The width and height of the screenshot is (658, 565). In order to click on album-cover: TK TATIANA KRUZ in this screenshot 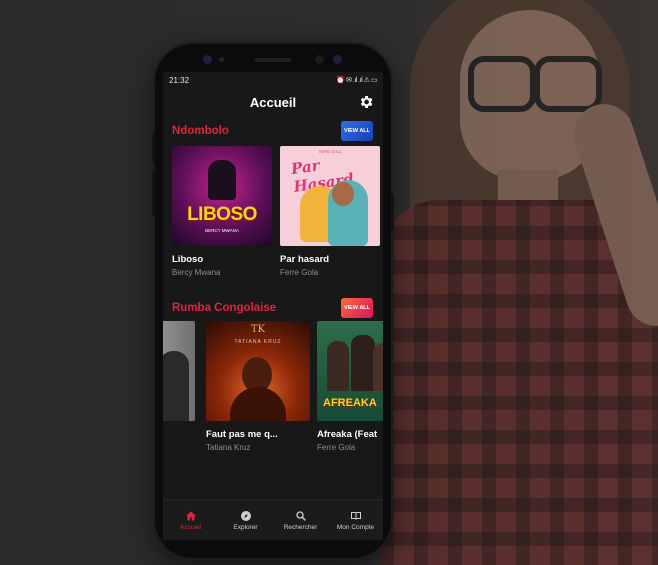, I will do `click(258, 371)`.